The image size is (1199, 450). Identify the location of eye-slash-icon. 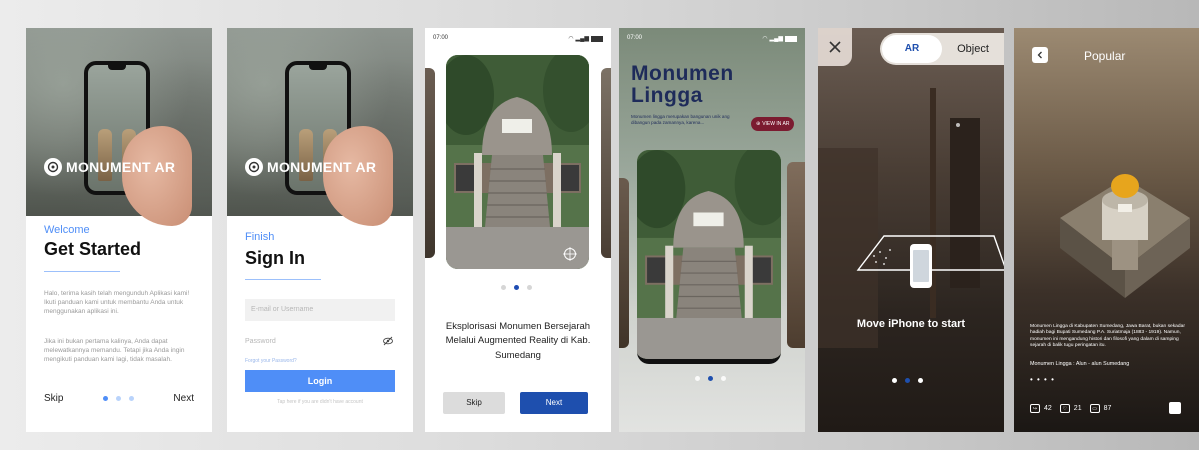
(388, 341).